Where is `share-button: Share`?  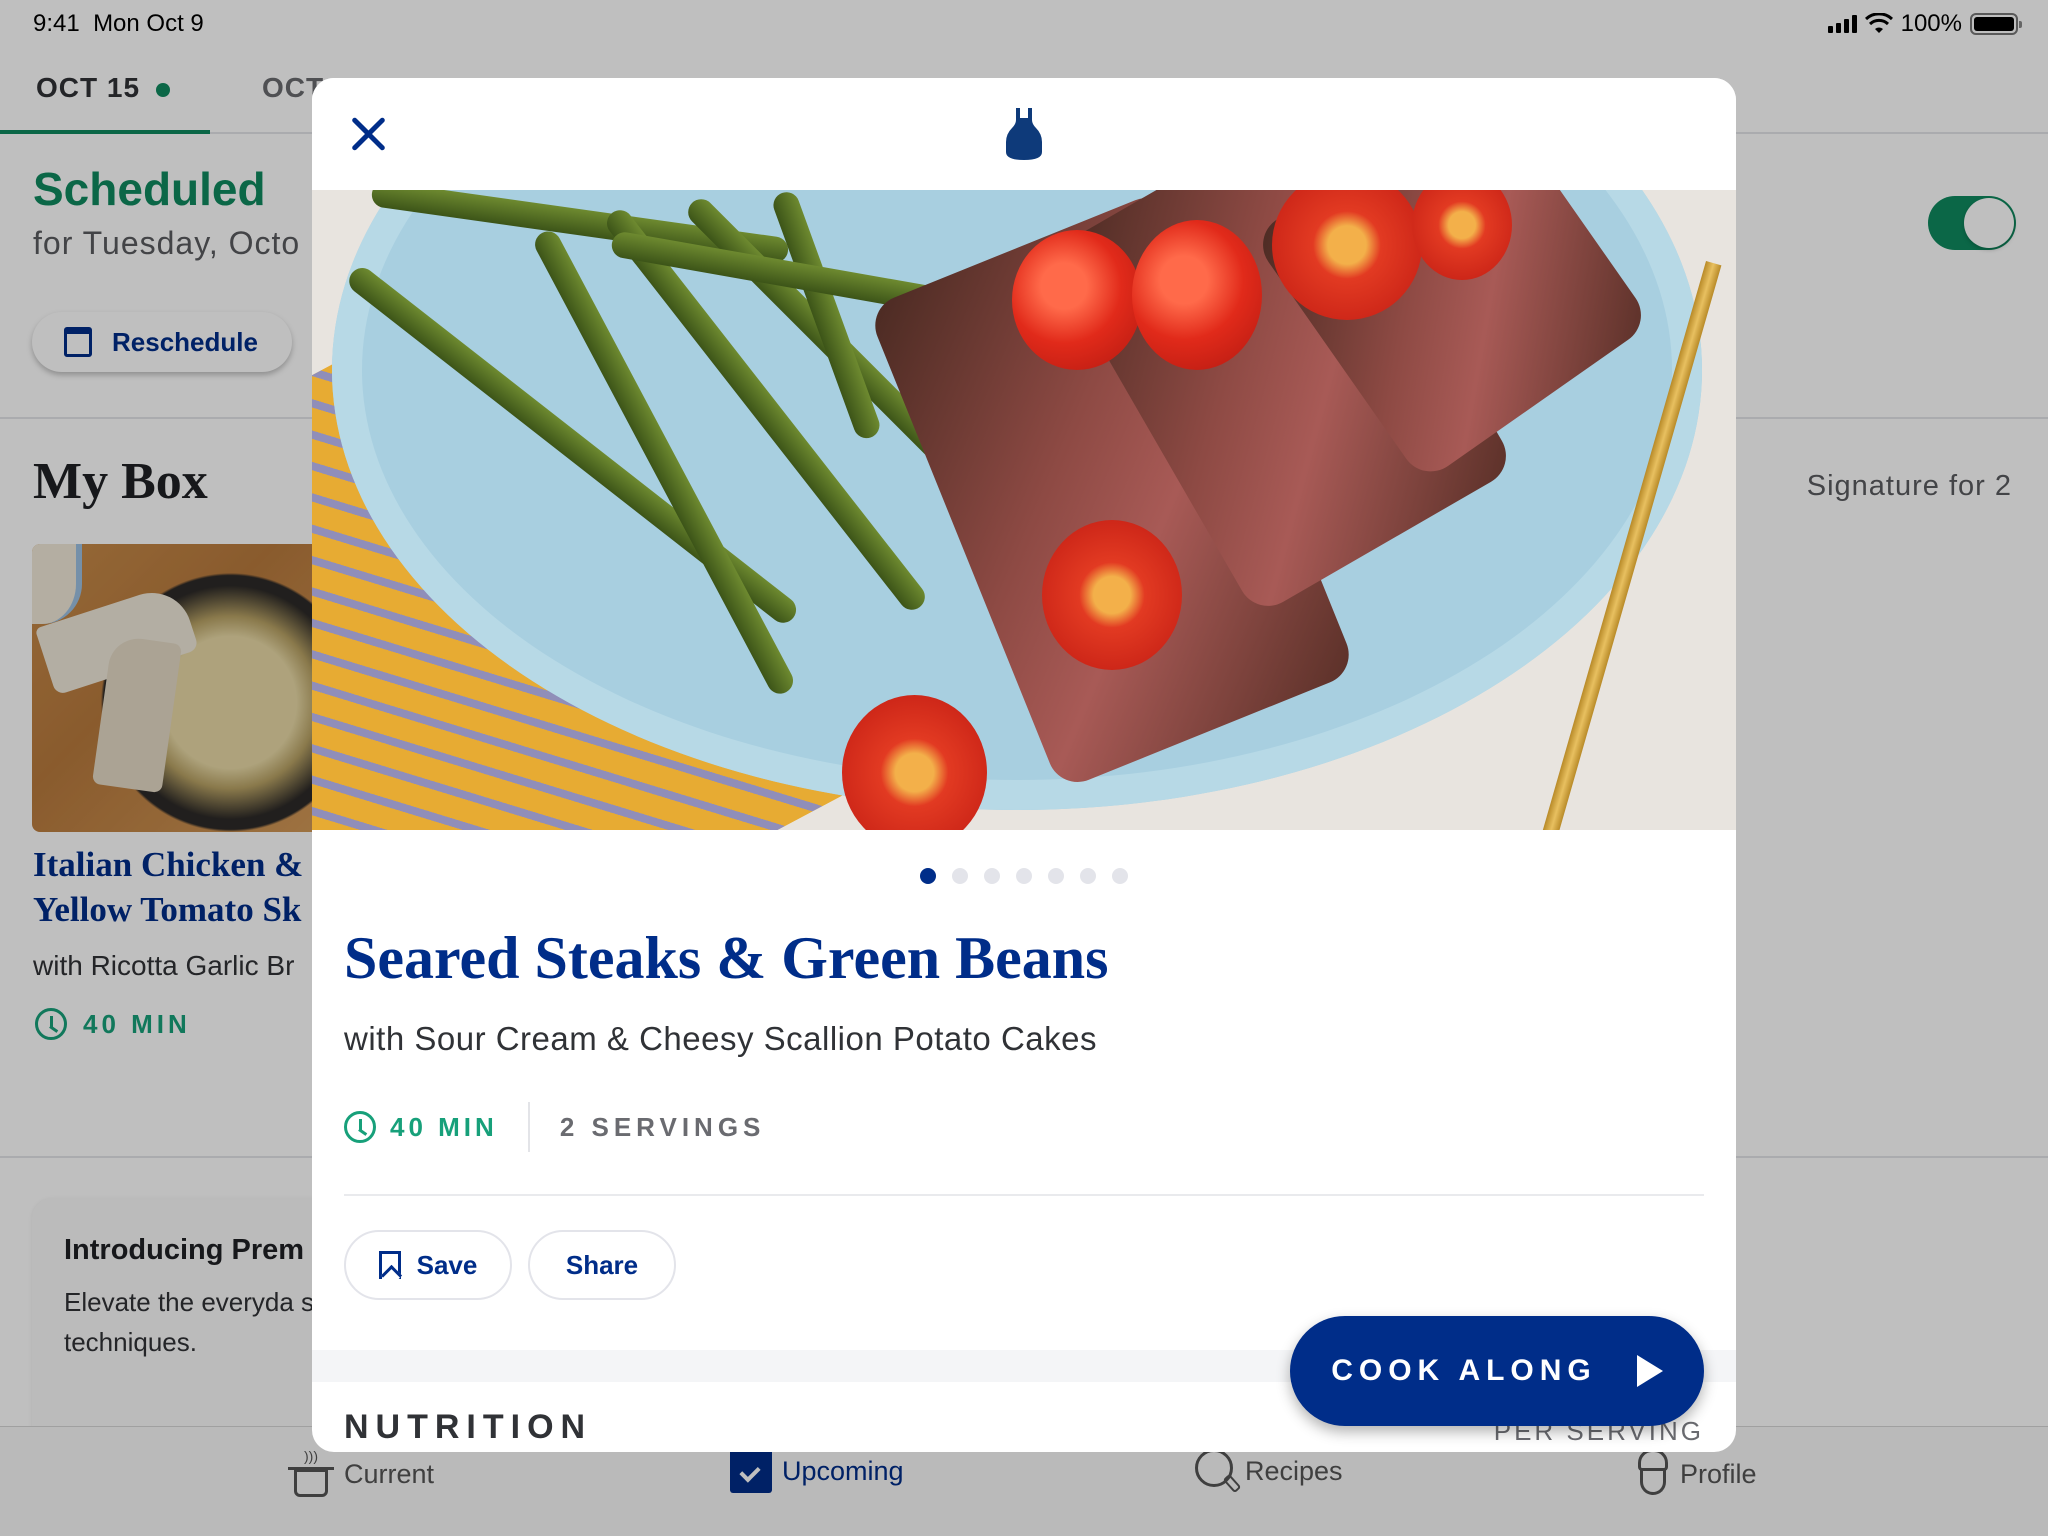
share-button: Share is located at coordinates (602, 1265).